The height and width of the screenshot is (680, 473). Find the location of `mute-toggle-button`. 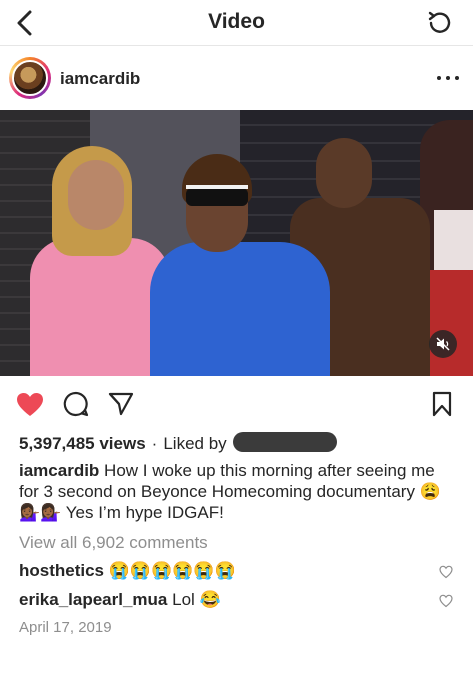

mute-toggle-button is located at coordinates (443, 344).